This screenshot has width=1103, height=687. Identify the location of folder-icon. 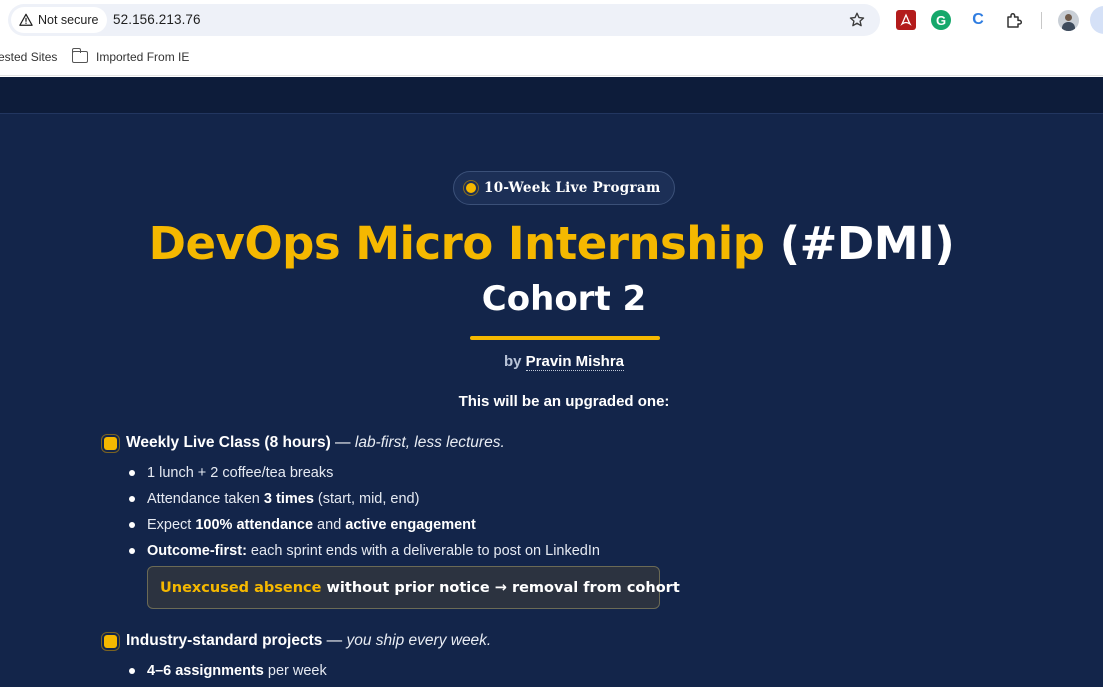
(79, 55).